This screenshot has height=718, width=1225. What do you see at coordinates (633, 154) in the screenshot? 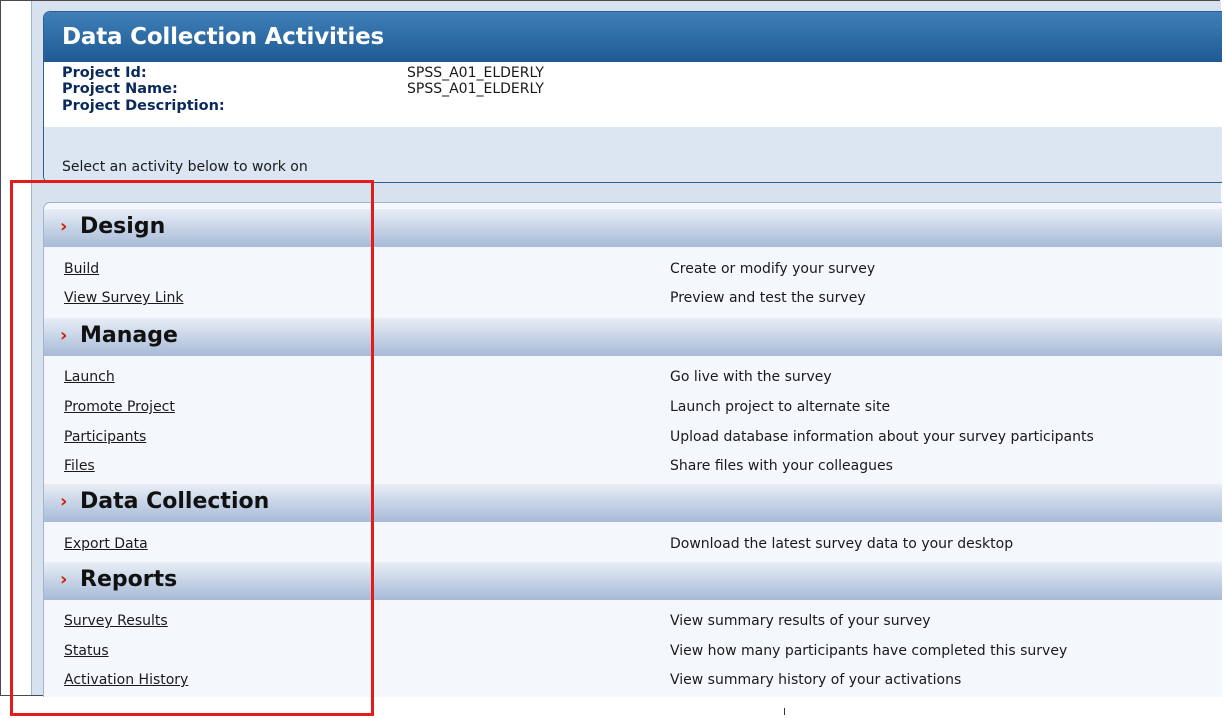
I see `instruction-band: Select an activity below to work on` at bounding box center [633, 154].